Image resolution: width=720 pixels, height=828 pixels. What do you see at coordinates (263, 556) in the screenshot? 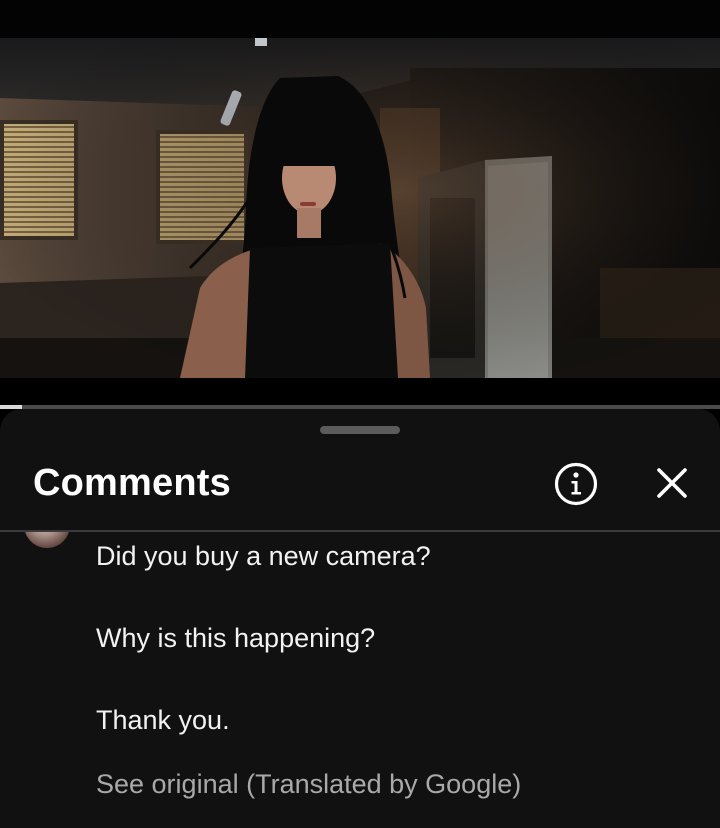
I see `comment-text-line: Did you buy a new camera?` at bounding box center [263, 556].